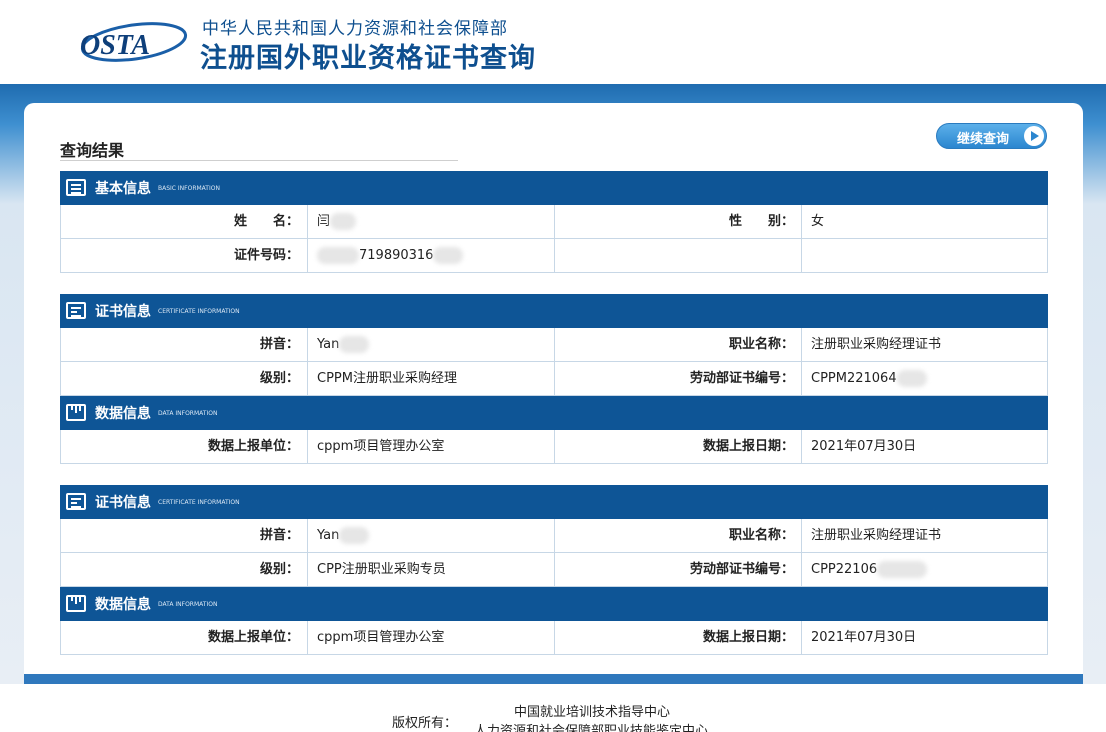  I want to click on cert-number-value: CPPM221064, so click(926, 378).